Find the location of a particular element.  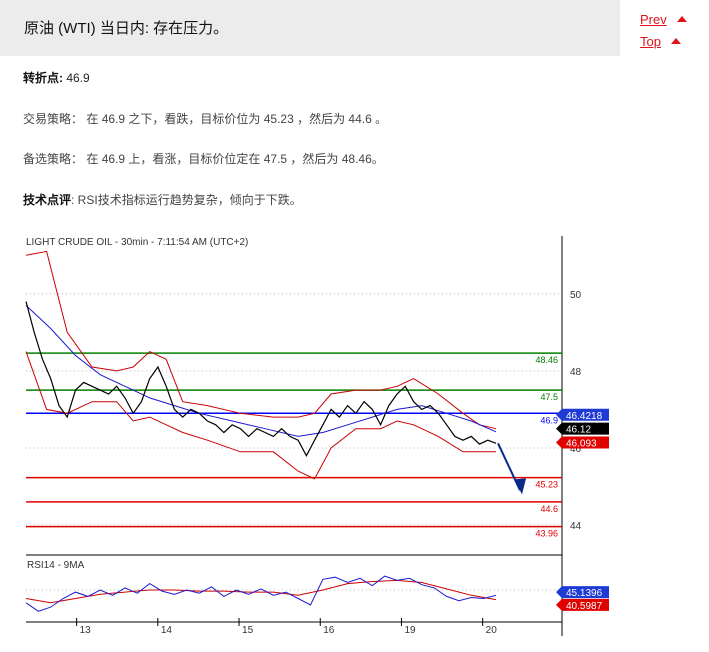

y-tick-label: 48 is located at coordinates (576, 372).